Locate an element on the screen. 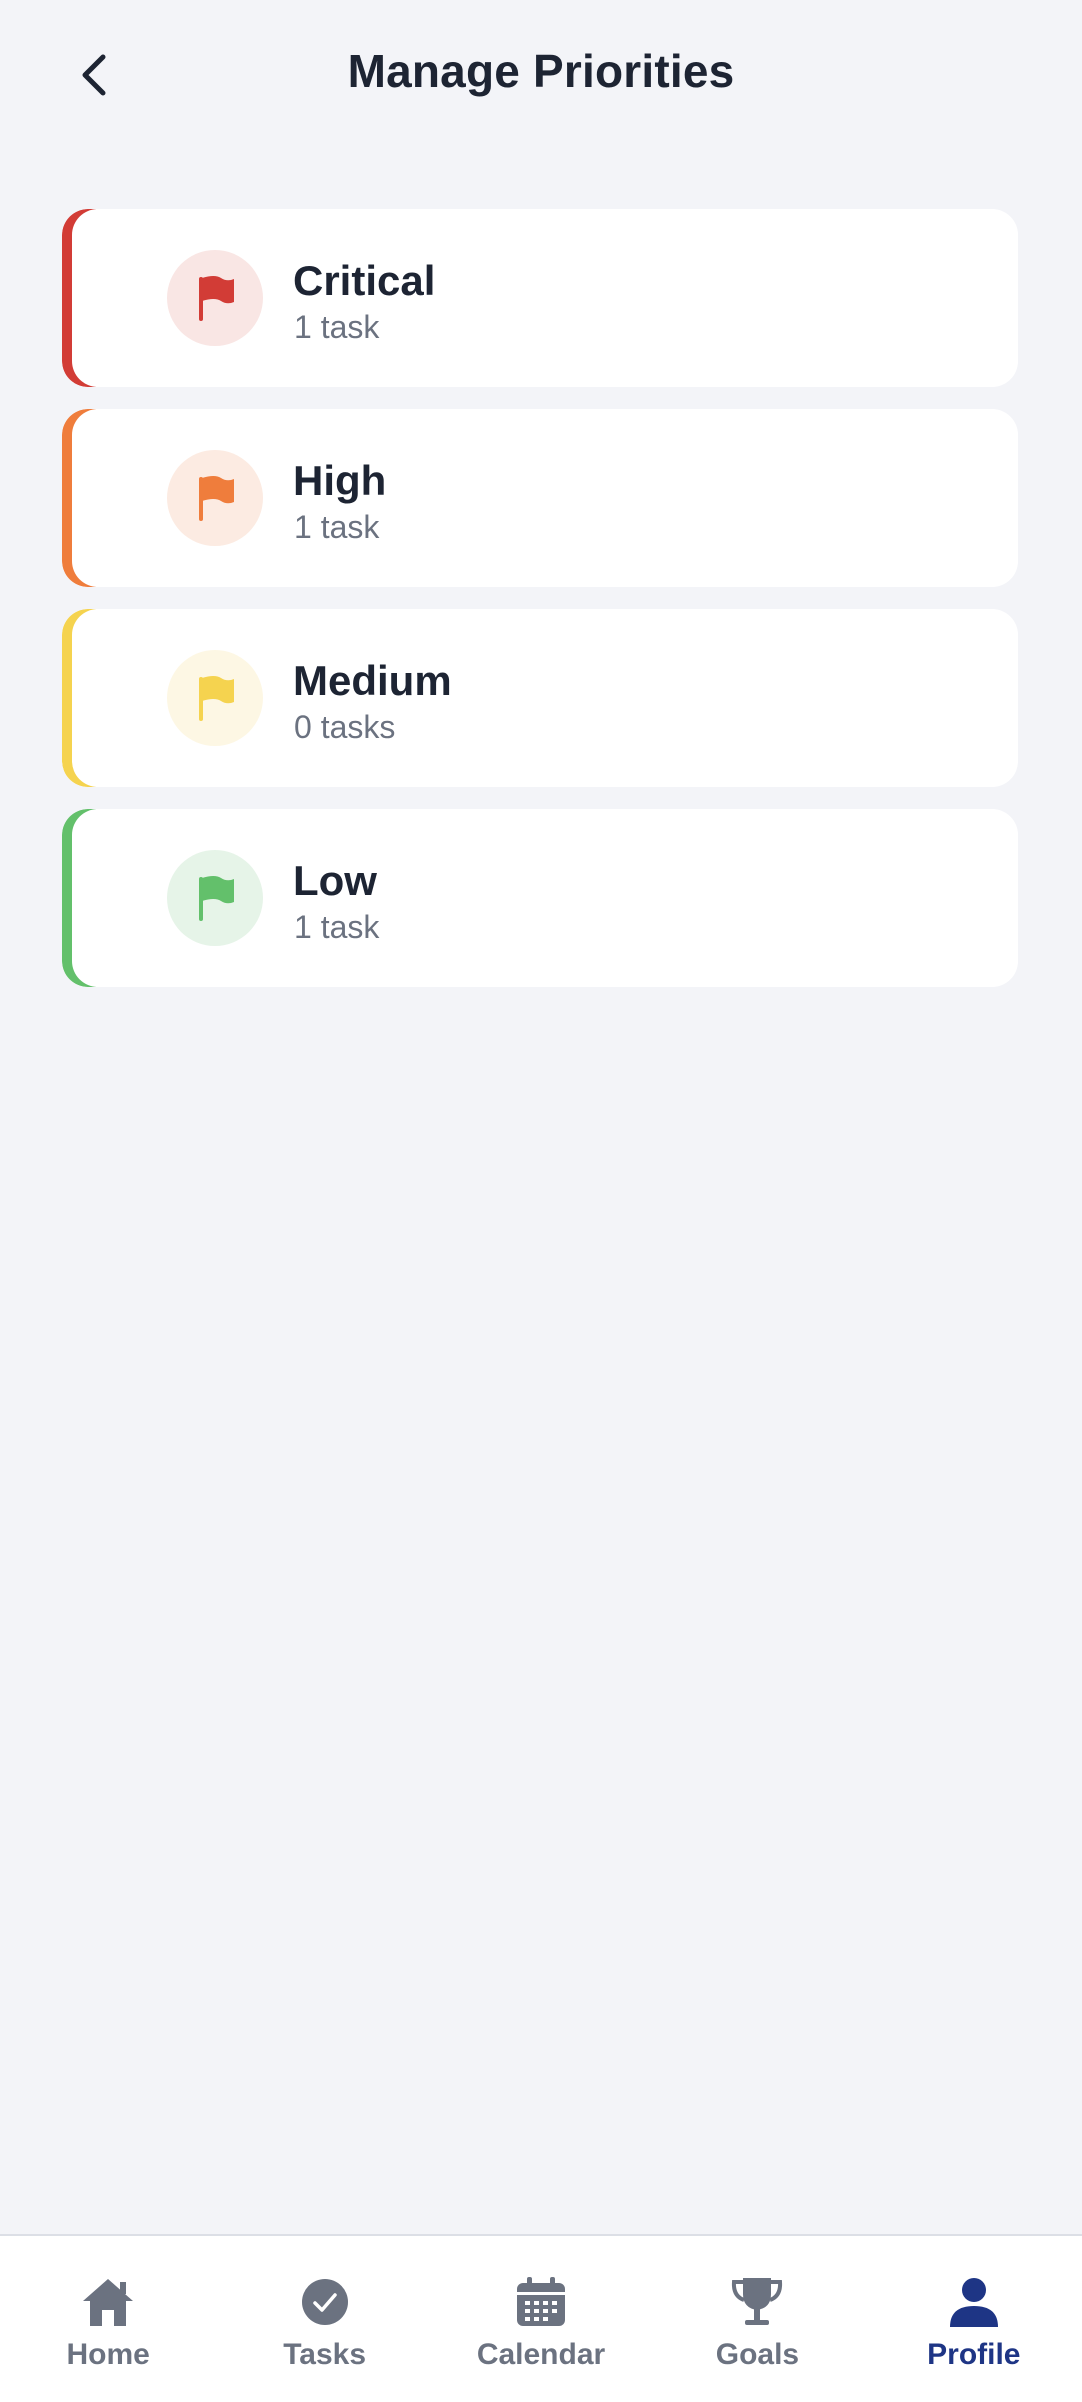  priority-name: Medium is located at coordinates (372, 680).